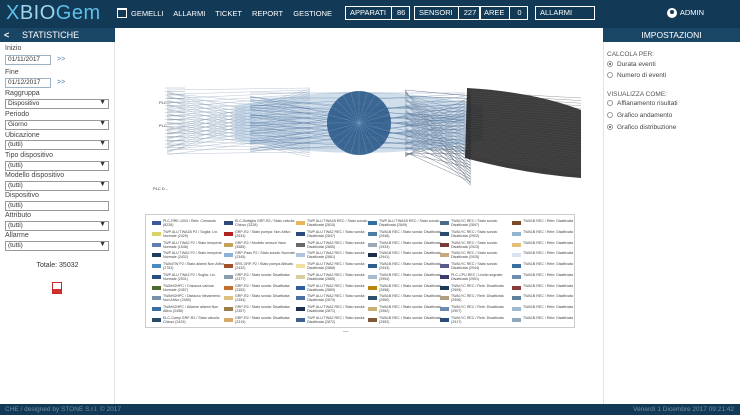 The image size is (740, 415). I want to click on location-select: (tutti) ▼, so click(57, 145).